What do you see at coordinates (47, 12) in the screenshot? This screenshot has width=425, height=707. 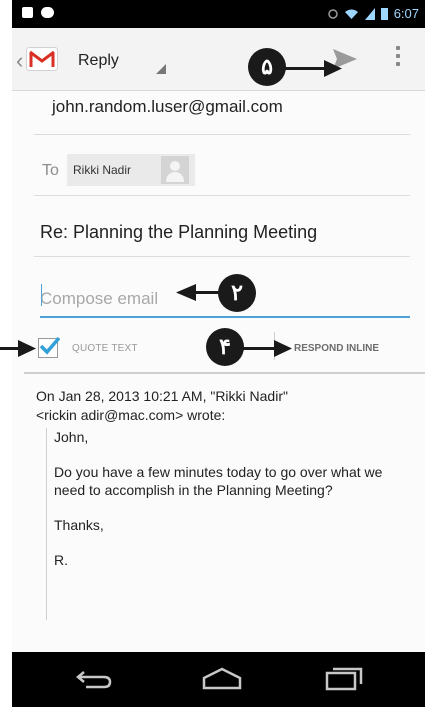 I see `voicemail-icon` at bounding box center [47, 12].